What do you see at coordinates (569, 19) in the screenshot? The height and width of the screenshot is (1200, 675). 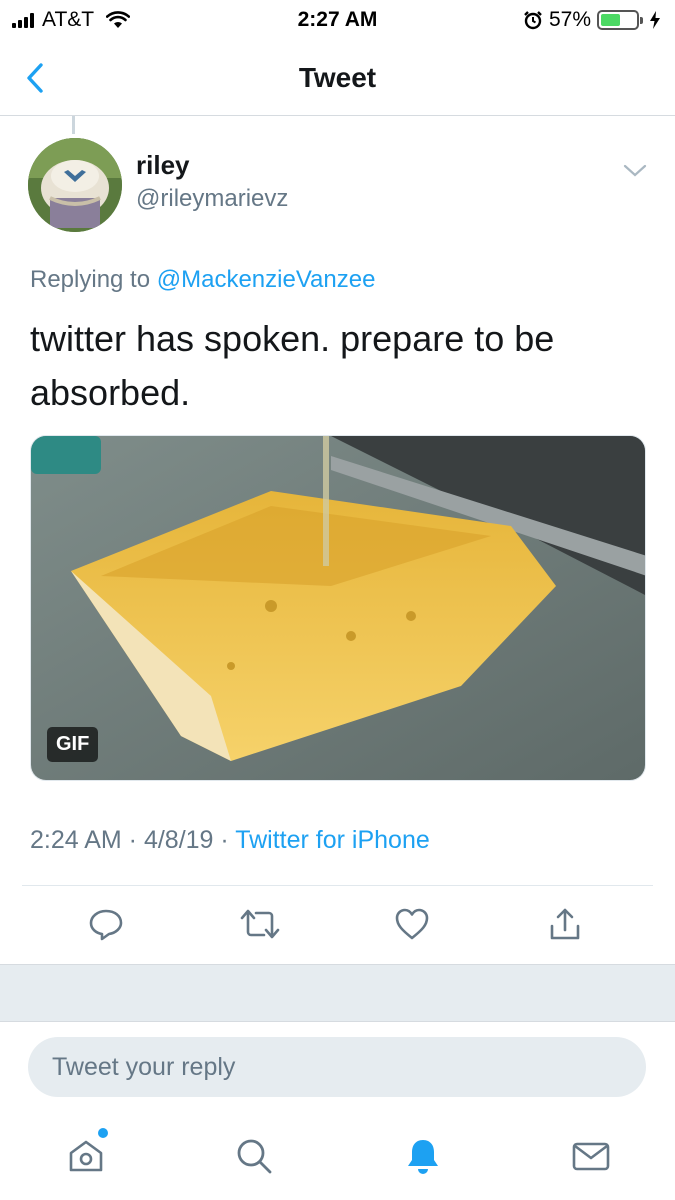 I see `battery-percent: 57%` at bounding box center [569, 19].